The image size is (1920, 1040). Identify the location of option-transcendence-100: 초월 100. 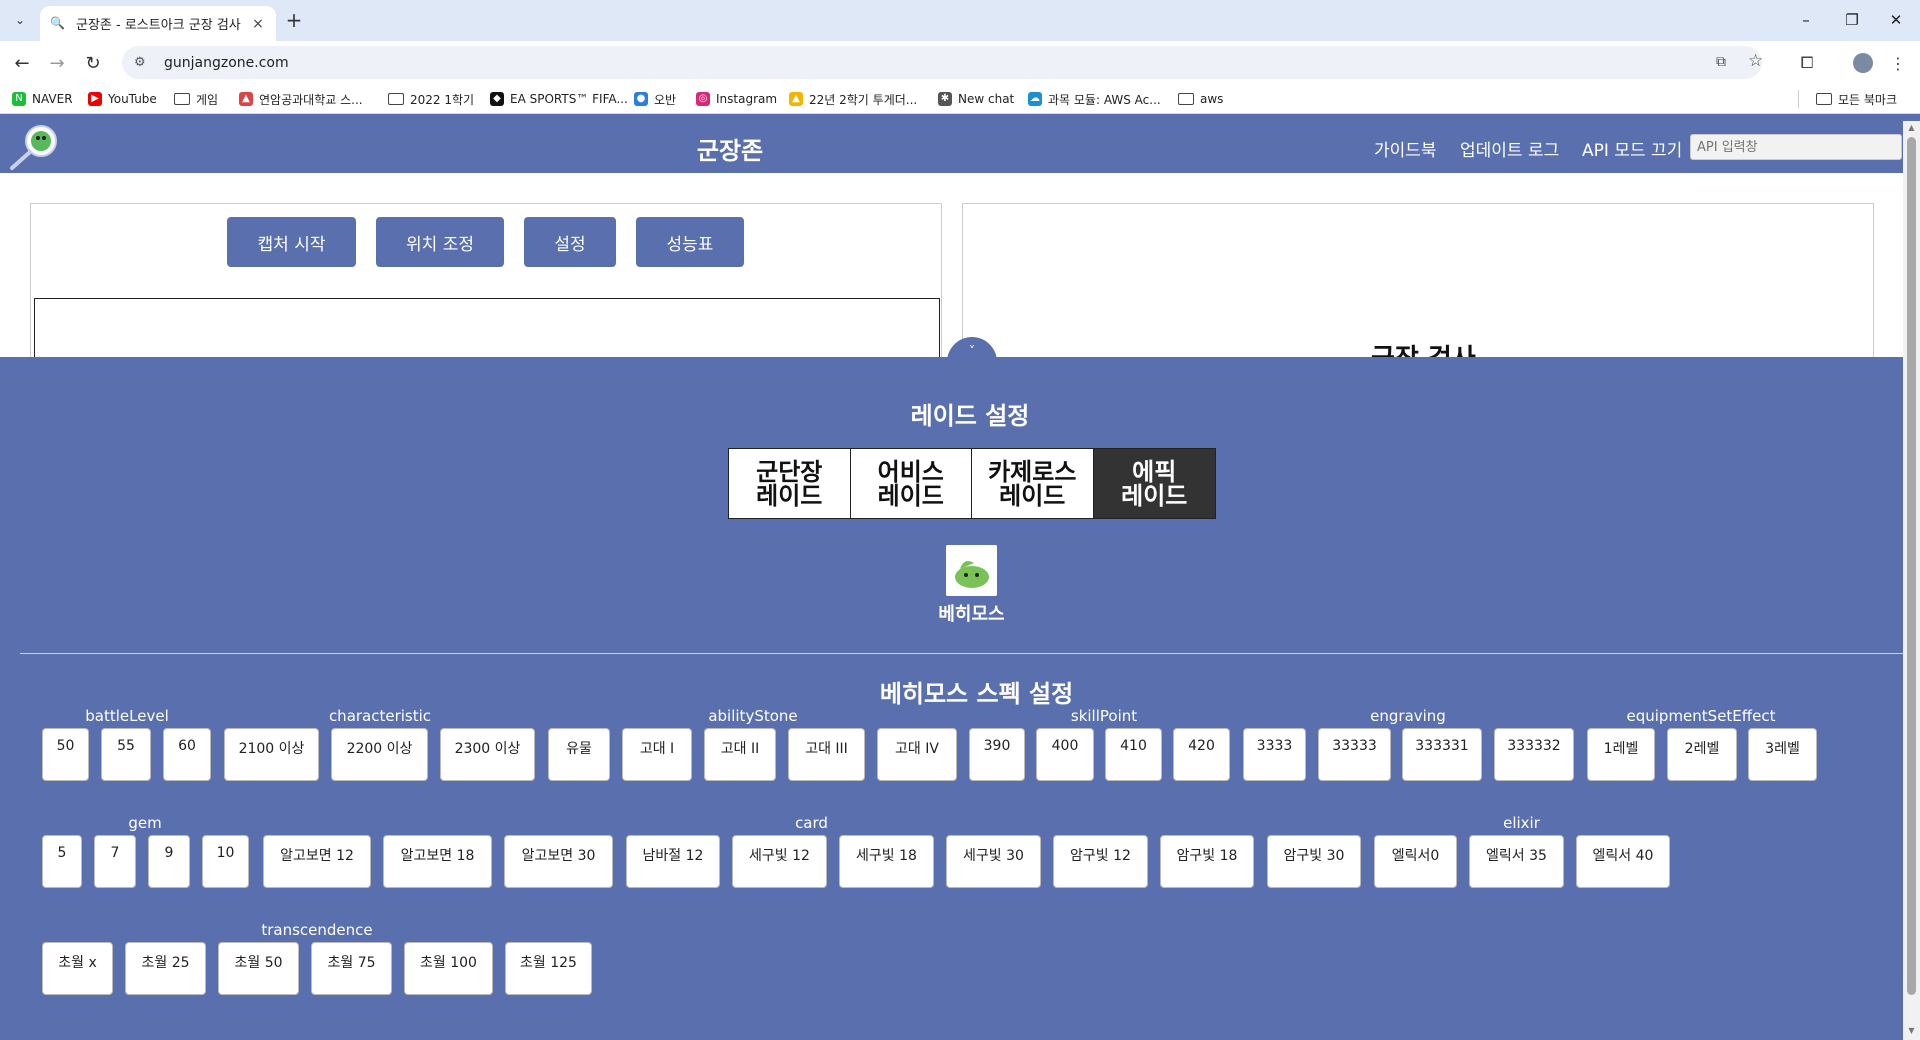
(448, 968).